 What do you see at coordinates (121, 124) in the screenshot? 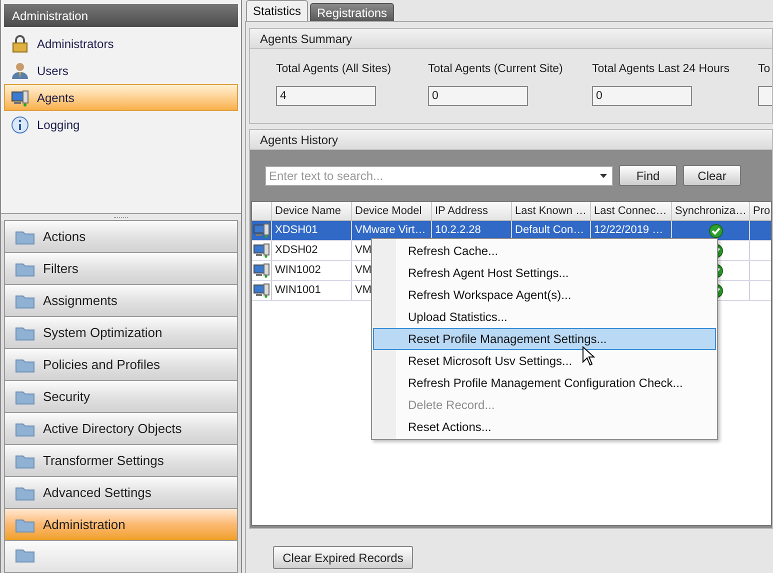
I see `sidebar-item: Logging` at bounding box center [121, 124].